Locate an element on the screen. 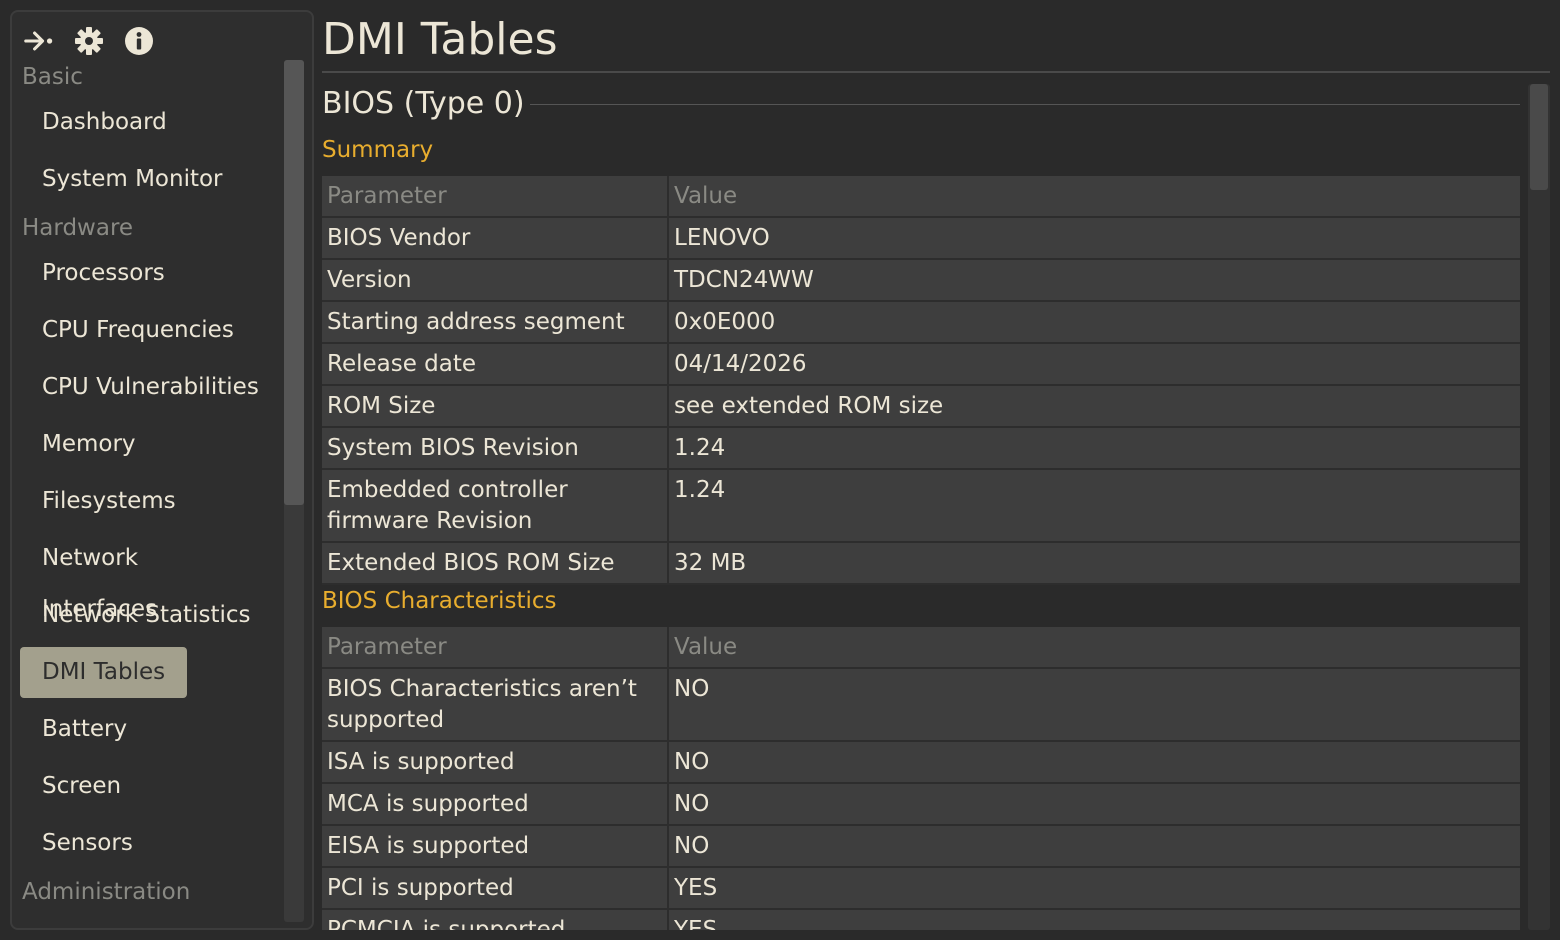 The width and height of the screenshot is (1560, 940). table-row: PCMCIA is supported YES is located at coordinates (921, 919).